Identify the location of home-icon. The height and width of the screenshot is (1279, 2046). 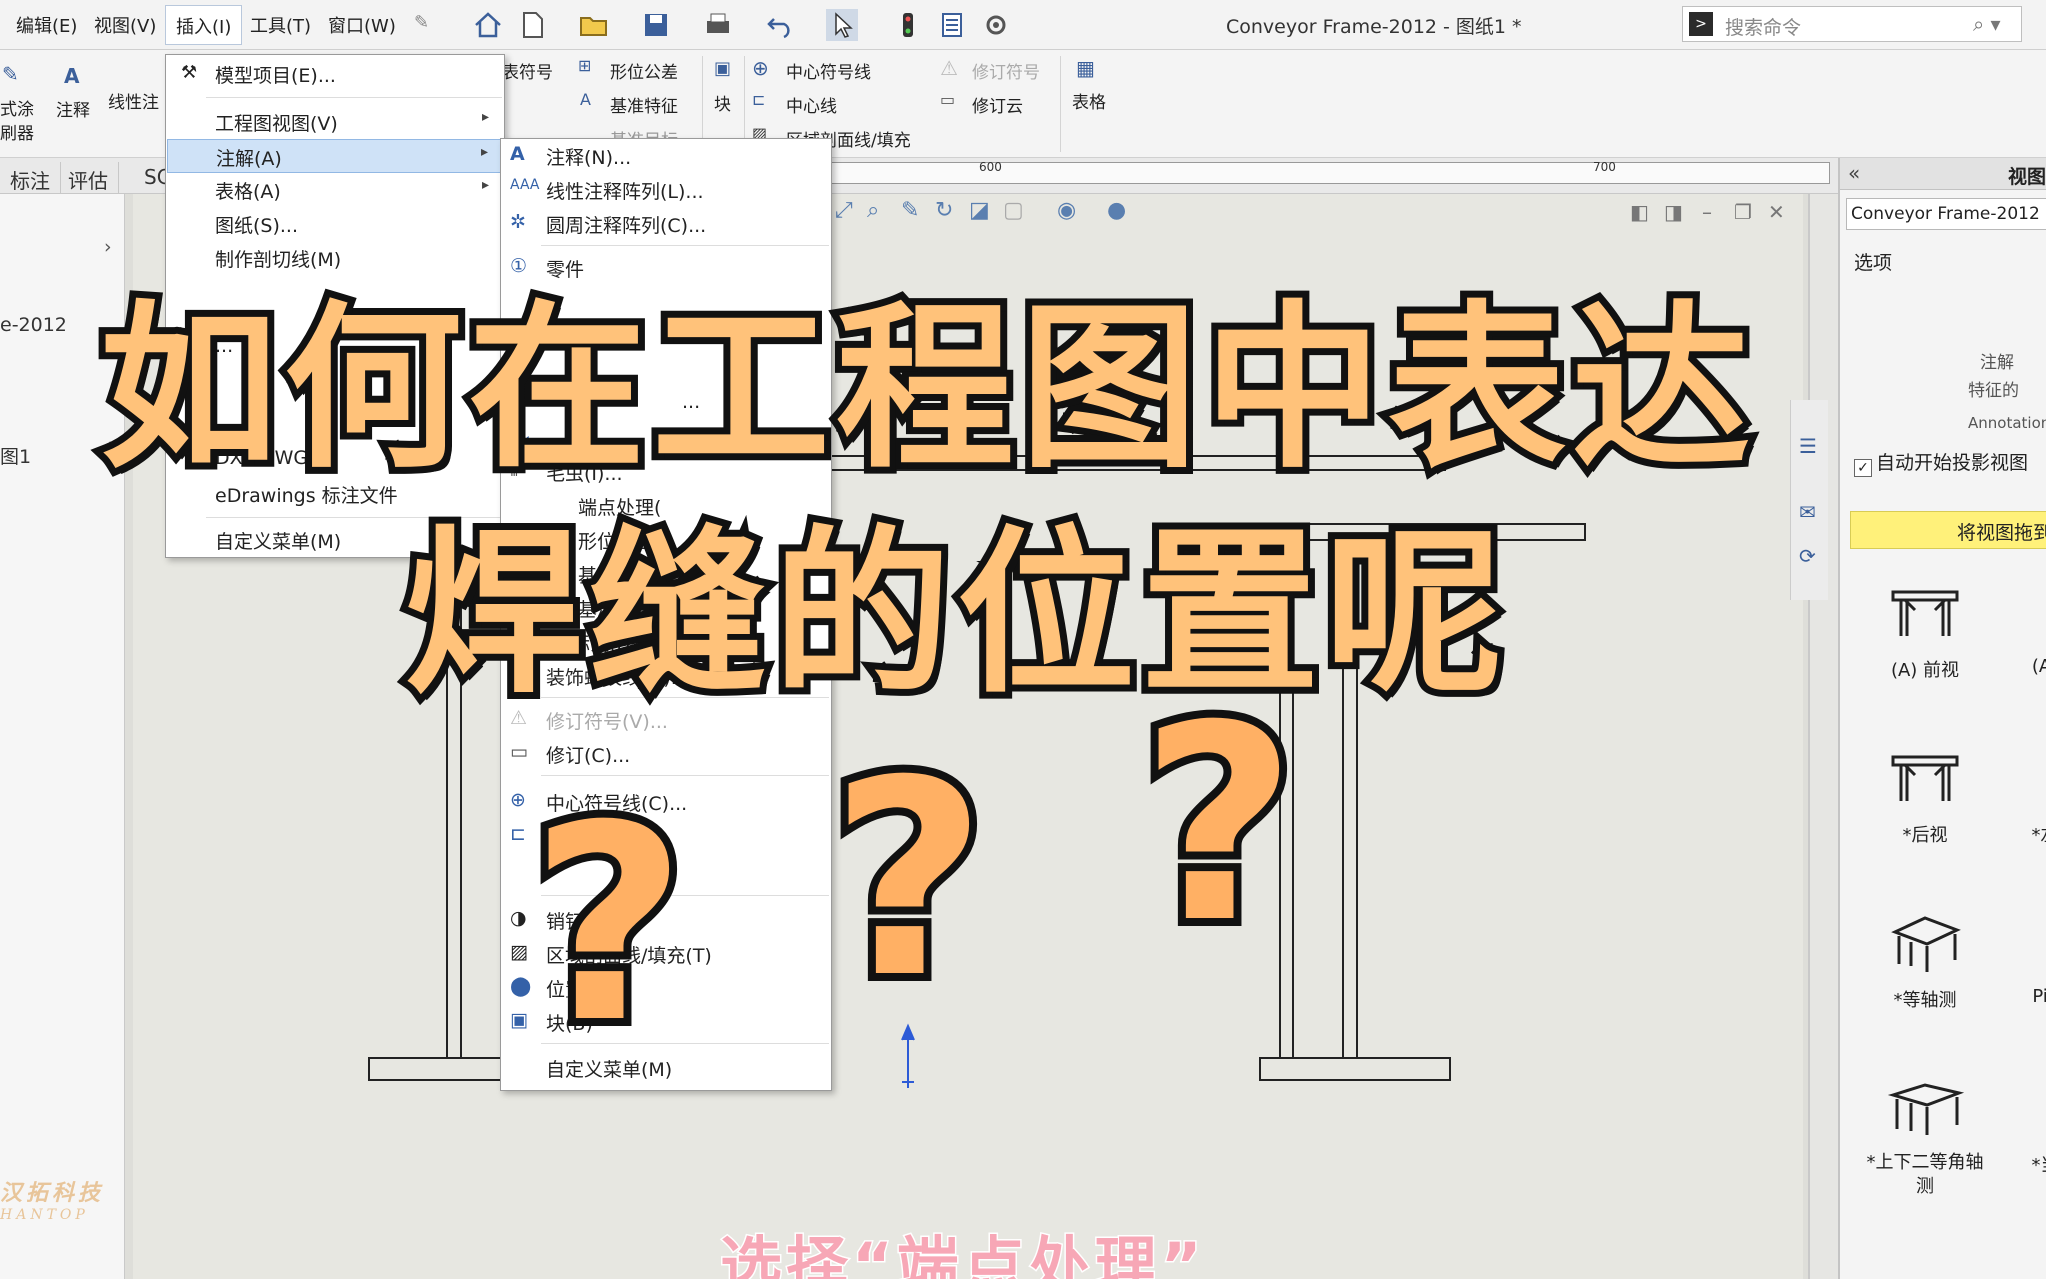
(488, 25).